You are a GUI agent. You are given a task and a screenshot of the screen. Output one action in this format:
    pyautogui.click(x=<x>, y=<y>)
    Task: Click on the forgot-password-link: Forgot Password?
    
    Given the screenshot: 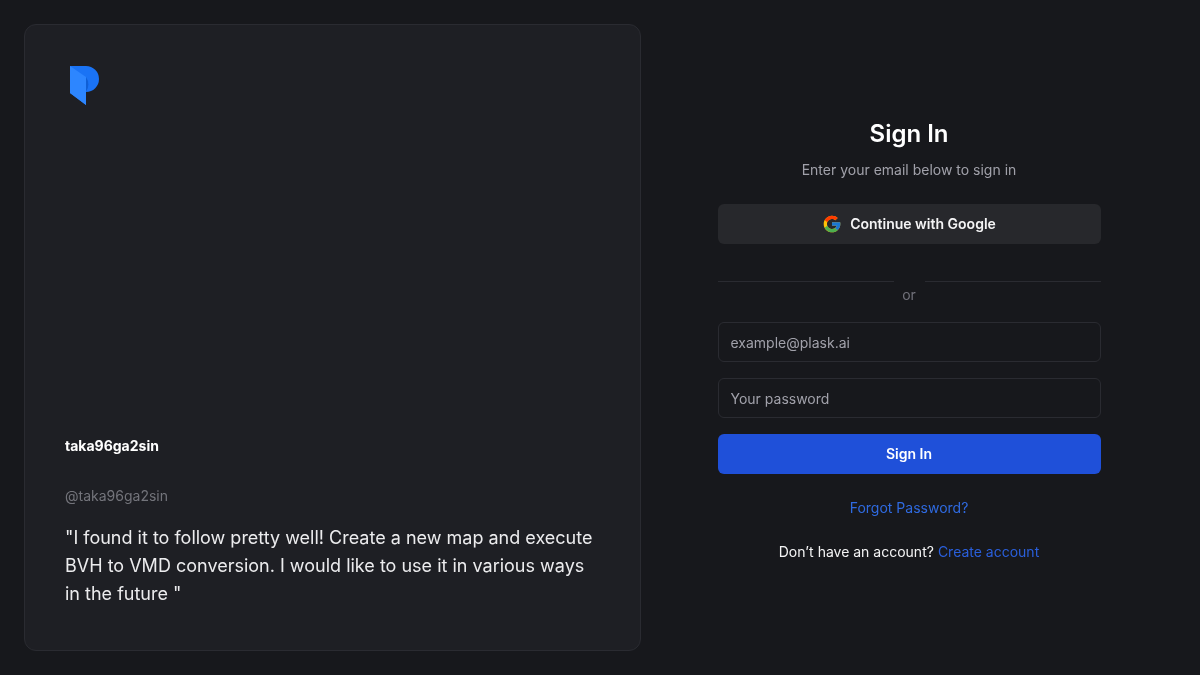 What is the action you would take?
    pyautogui.click(x=909, y=508)
    